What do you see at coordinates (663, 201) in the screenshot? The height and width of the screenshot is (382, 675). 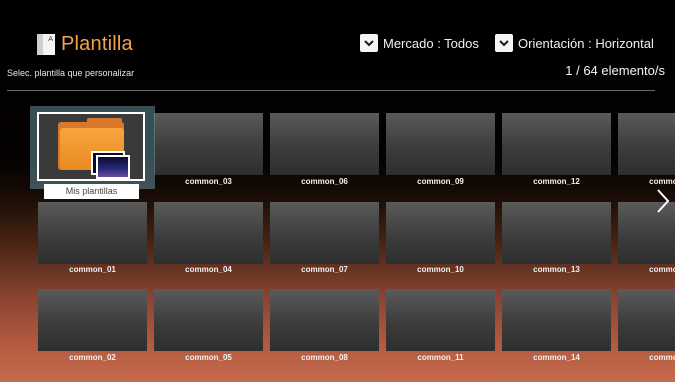 I see `chevron-right-icon` at bounding box center [663, 201].